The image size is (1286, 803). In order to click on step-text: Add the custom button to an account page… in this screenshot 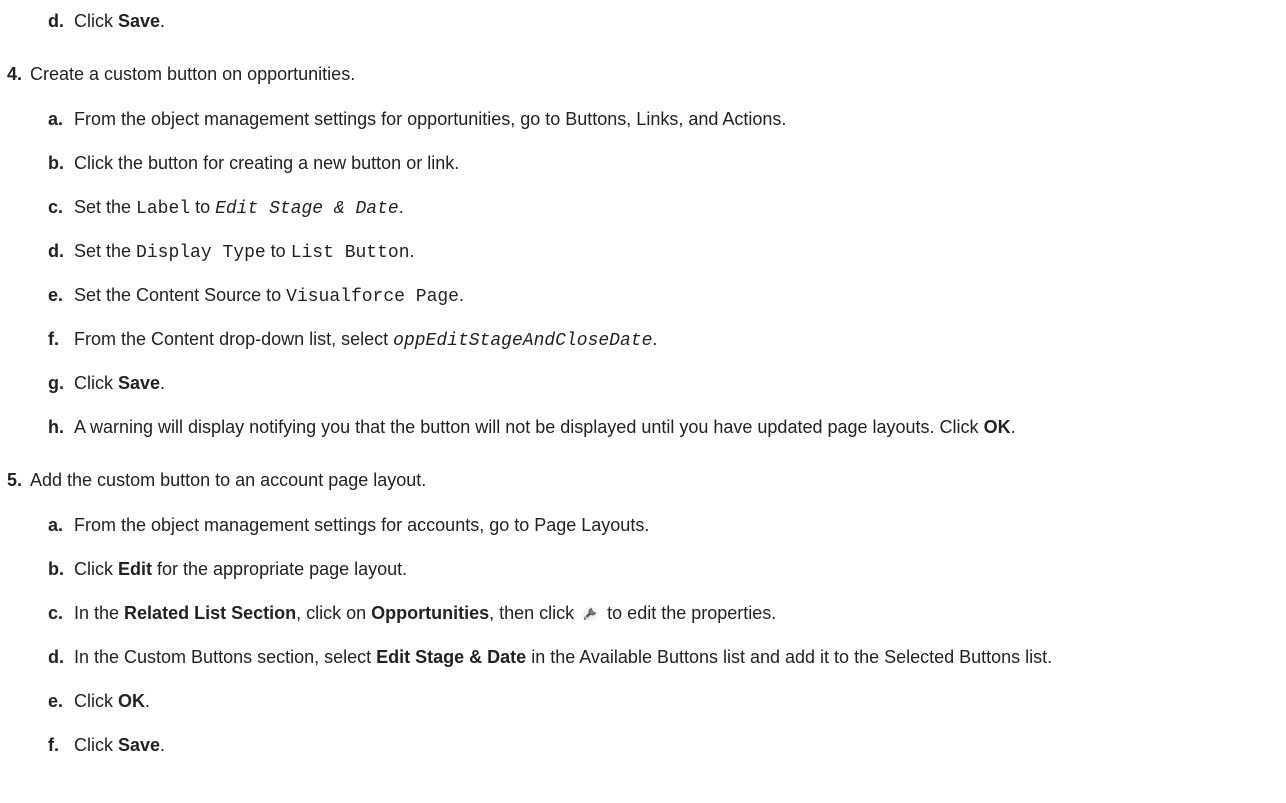, I will do `click(228, 480)`.